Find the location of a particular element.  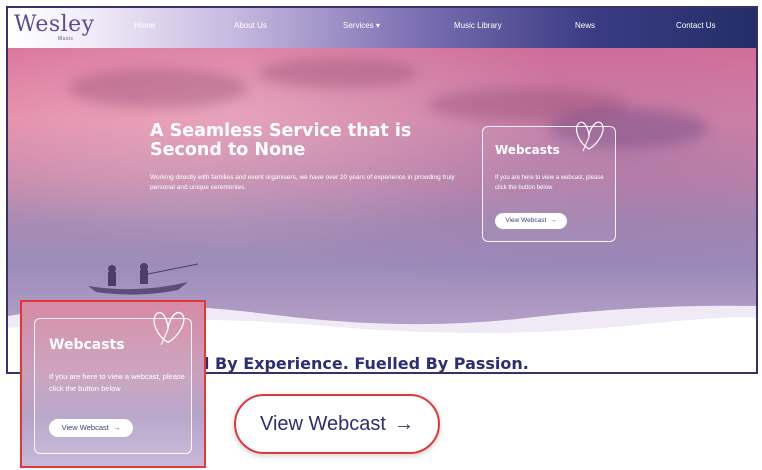

nav-services: Services ▾ is located at coordinates (361, 25).